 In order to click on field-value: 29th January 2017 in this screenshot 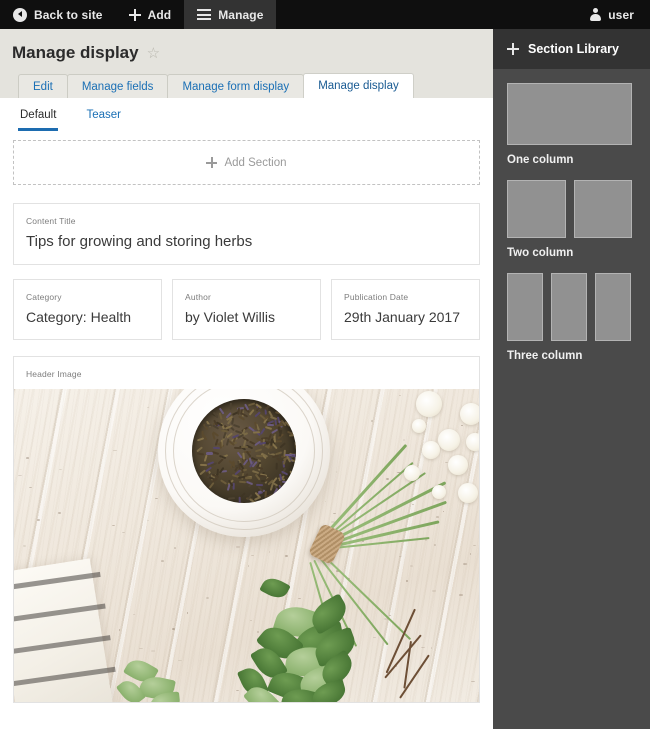, I will do `click(402, 317)`.